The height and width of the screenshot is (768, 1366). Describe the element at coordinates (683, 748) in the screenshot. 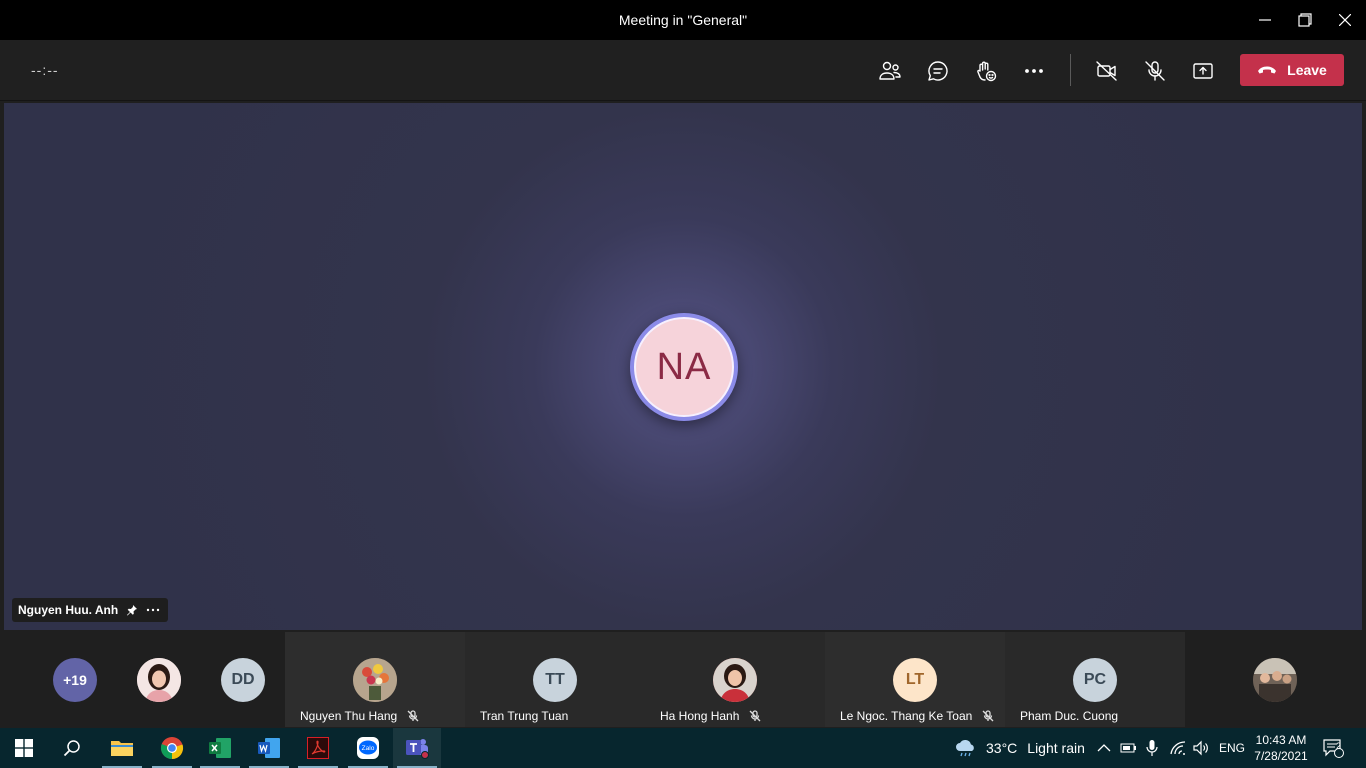

I see `windows-taskbar: Zalo 33°C Light rain ENG 10:43 AM 7/28/2` at that location.